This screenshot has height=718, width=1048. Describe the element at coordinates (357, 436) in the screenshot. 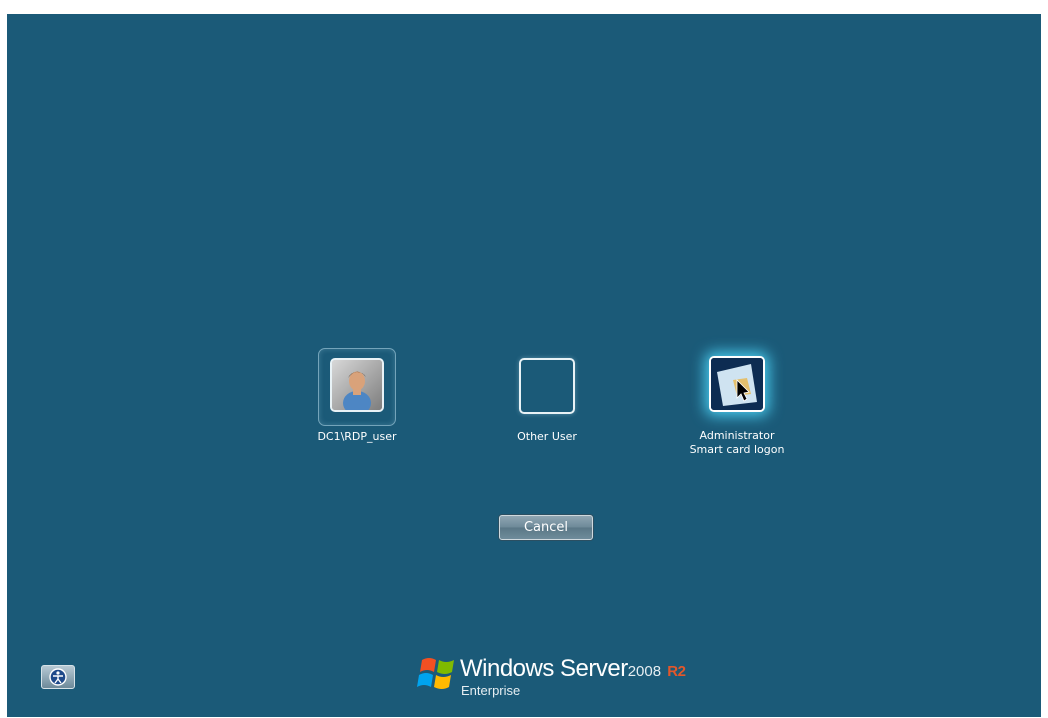

I see `user-tile-label: DC1\RDP_user` at that location.